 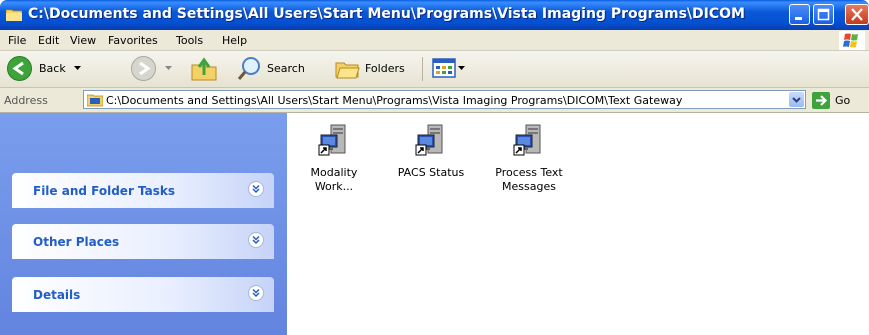 I want to click on menu-edit: Edit, so click(x=48, y=40).